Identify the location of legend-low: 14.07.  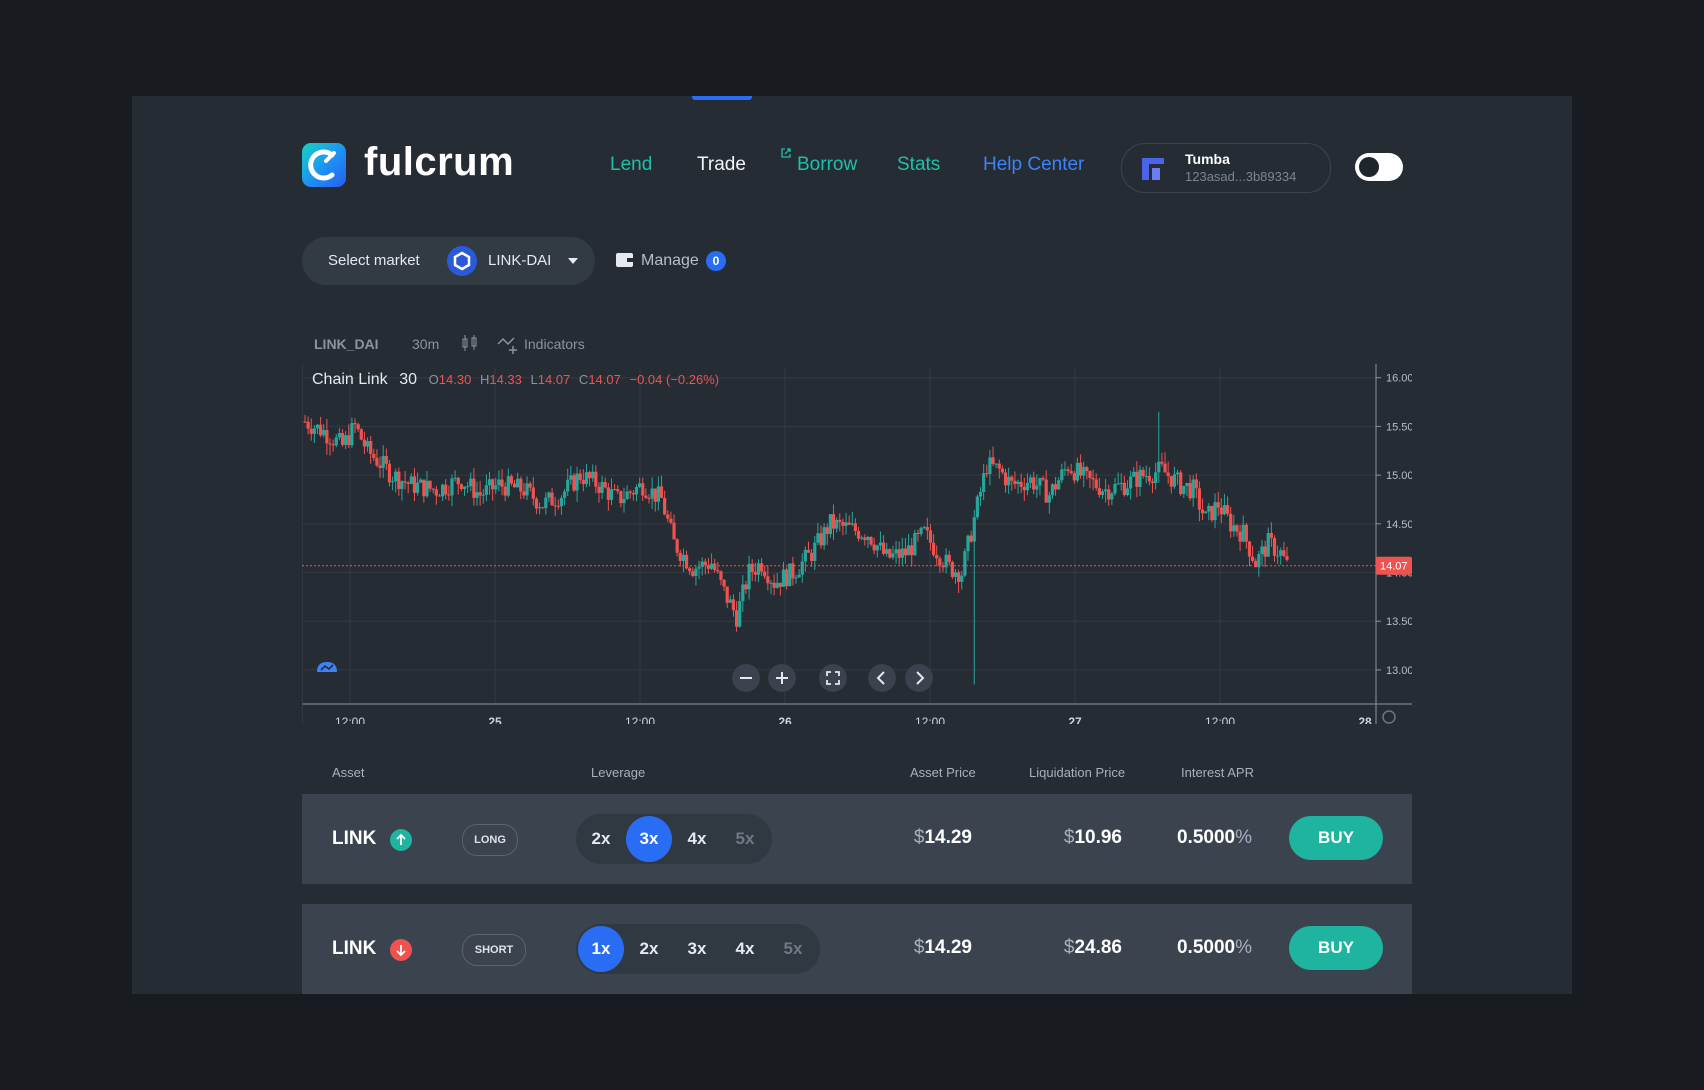
(554, 379).